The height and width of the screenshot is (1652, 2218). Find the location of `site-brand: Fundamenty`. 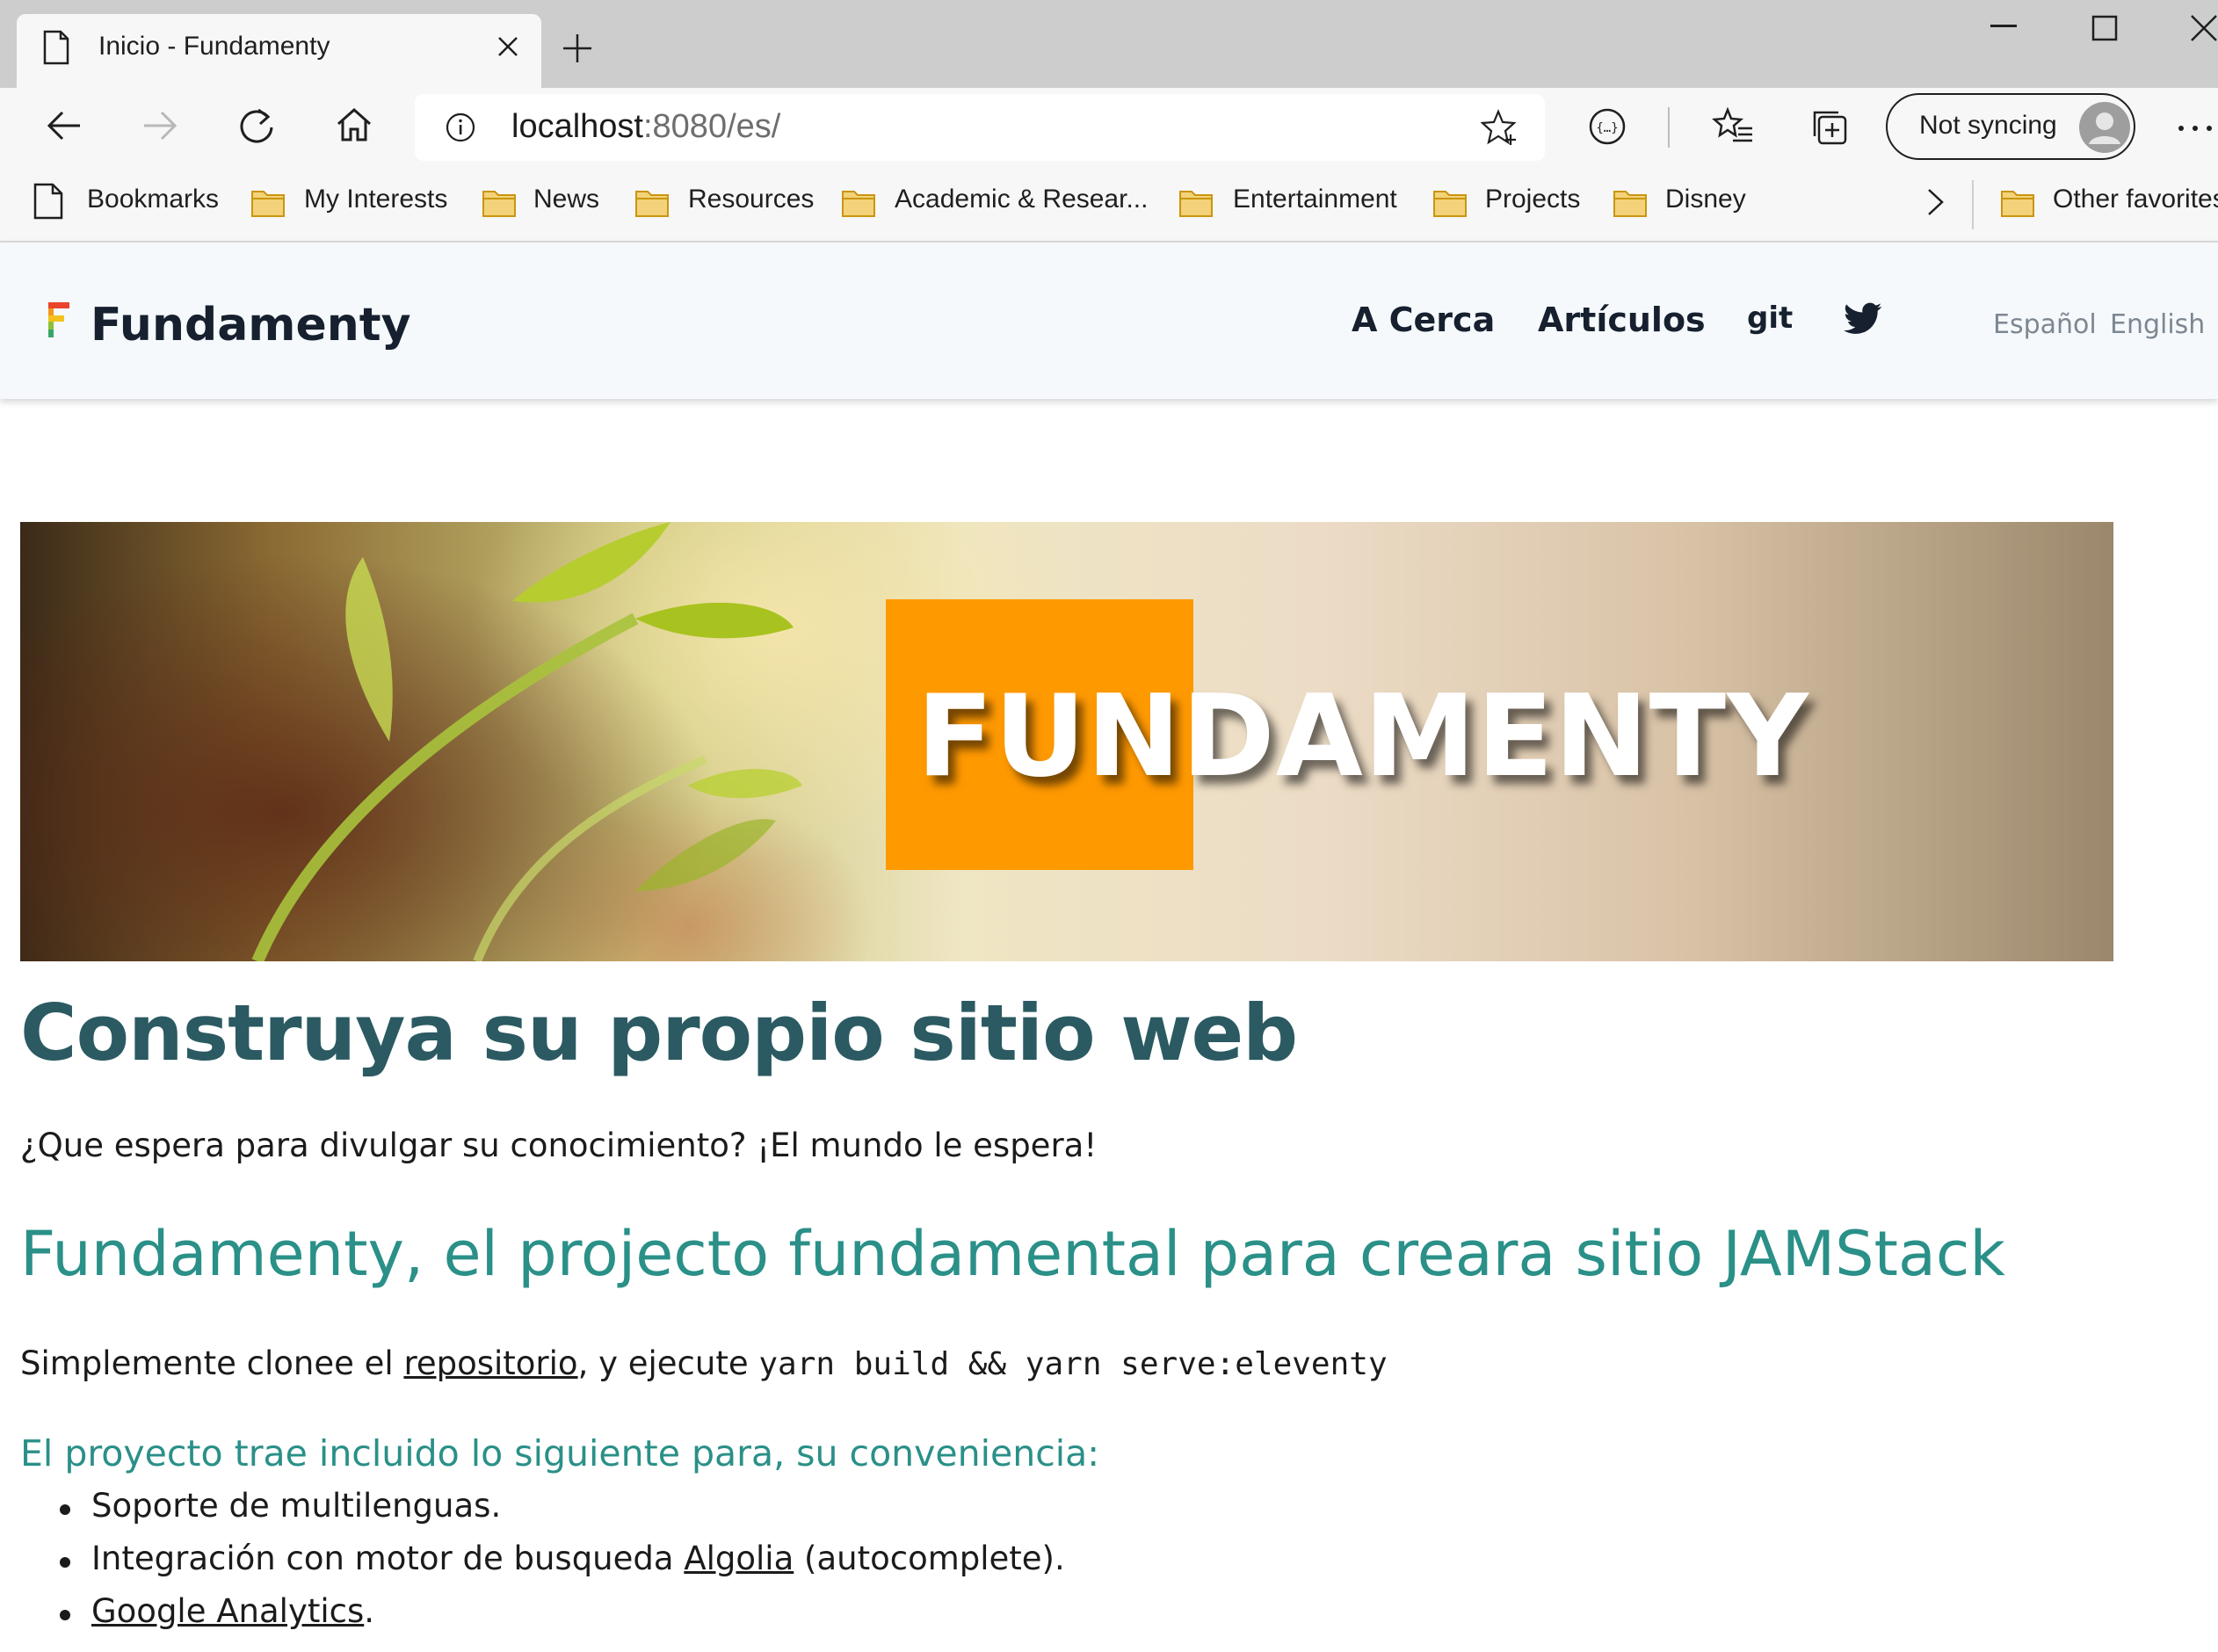

site-brand: Fundamenty is located at coordinates (251, 325).